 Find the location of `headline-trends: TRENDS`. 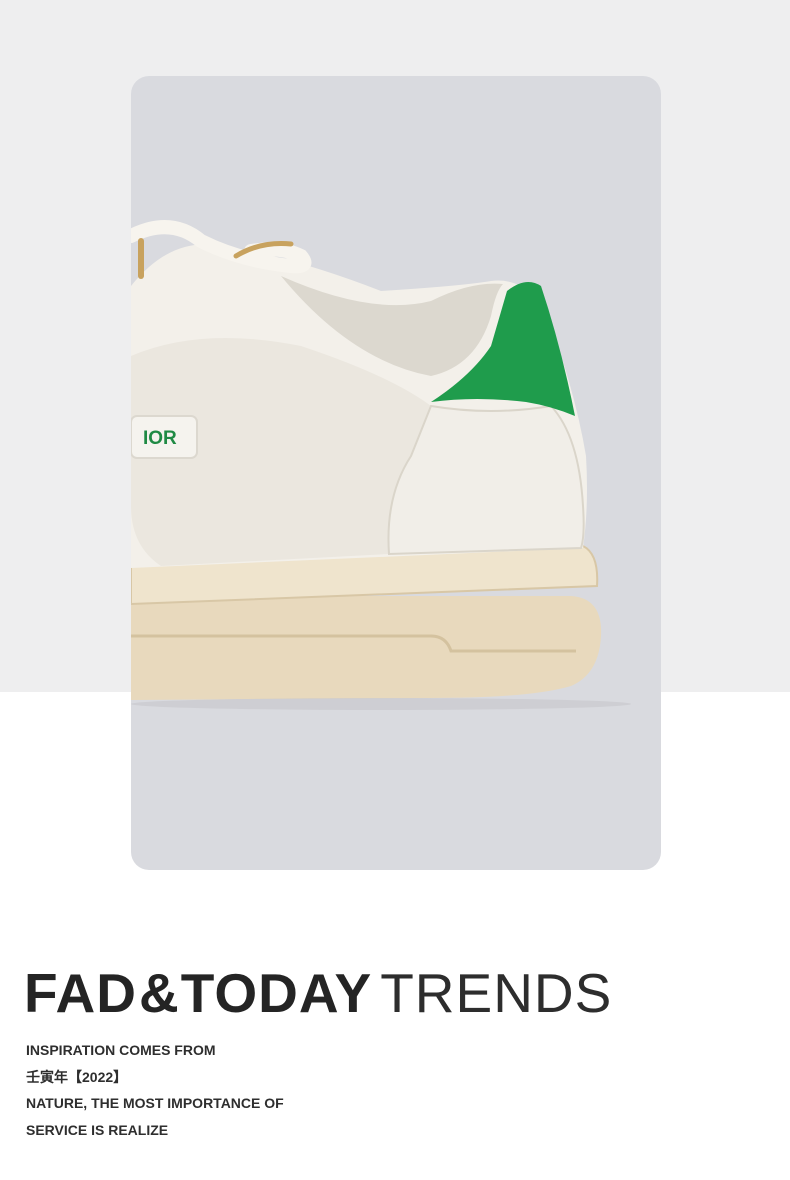

headline-trends: TRENDS is located at coordinates (496, 993).